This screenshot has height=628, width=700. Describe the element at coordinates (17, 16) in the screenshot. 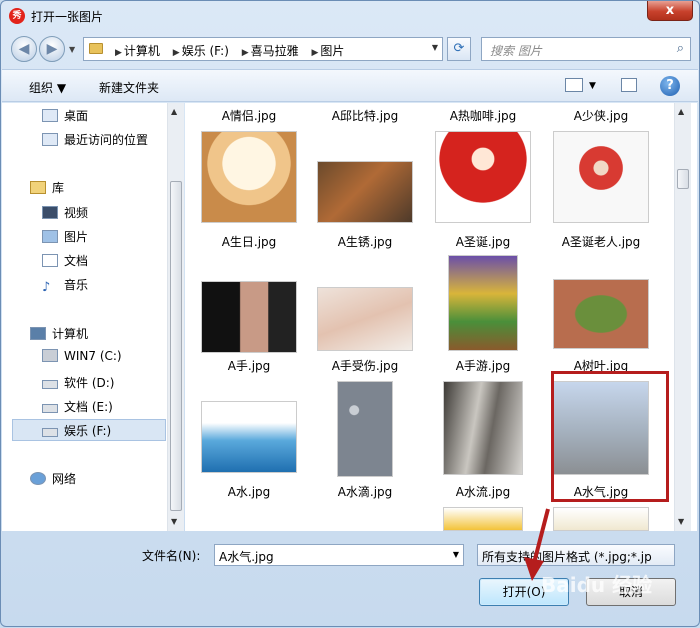

I see `app-logo-icon: 秀` at that location.